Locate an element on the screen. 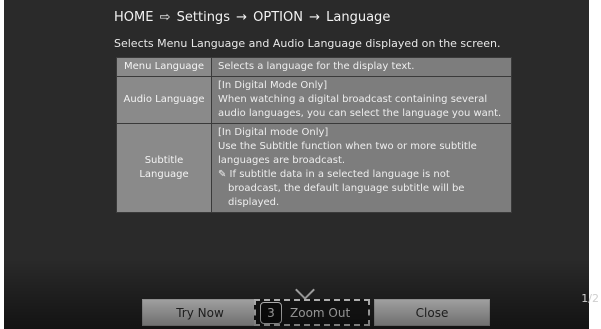  breadcrumb: HOME ⇨ Settings → OPTION → Language is located at coordinates (252, 17).